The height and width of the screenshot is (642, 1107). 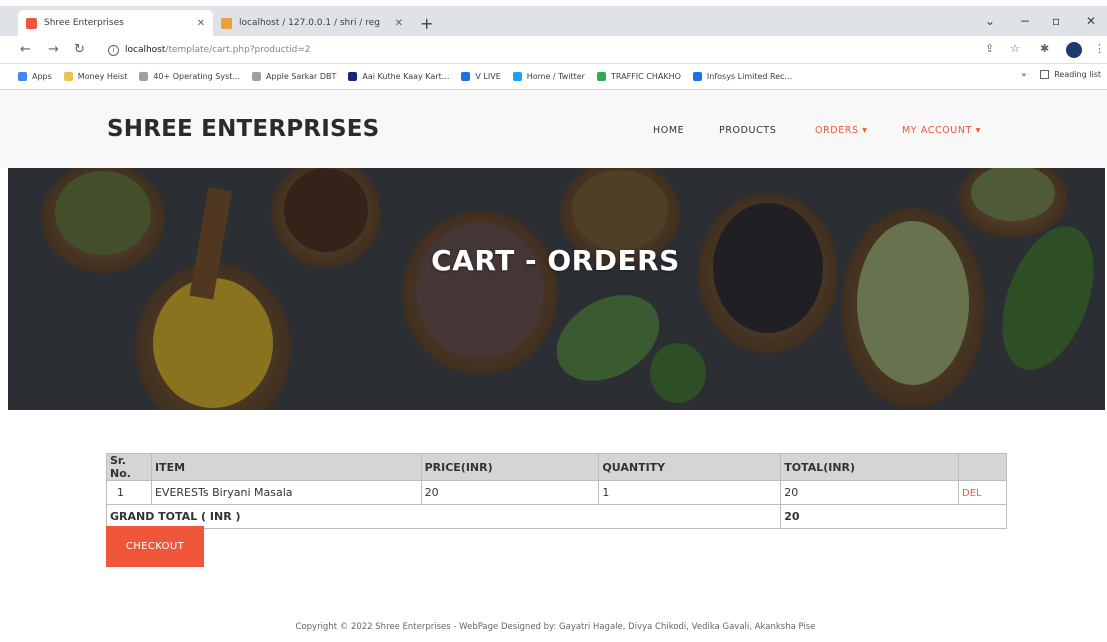 I want to click on tab-title: Shree Enterprises, so click(x=84, y=23).